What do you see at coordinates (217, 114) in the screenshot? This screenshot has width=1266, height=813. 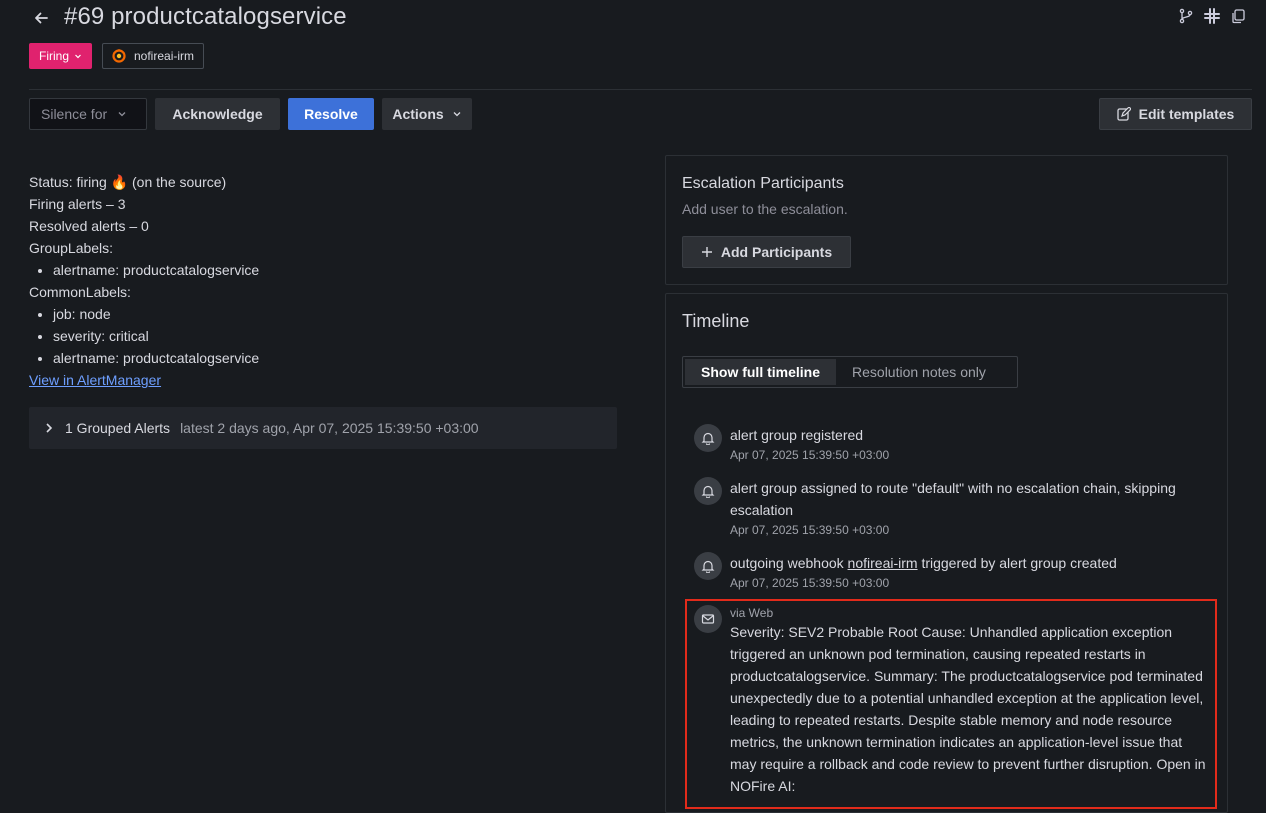 I see `acknowledge-button: Acknowledge` at bounding box center [217, 114].